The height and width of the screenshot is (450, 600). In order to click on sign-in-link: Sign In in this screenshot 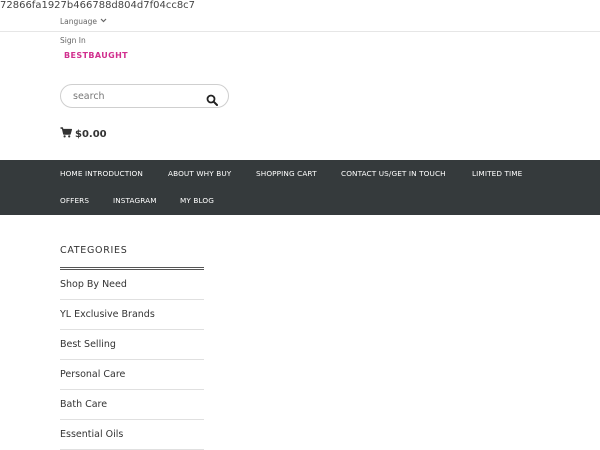, I will do `click(73, 40)`.